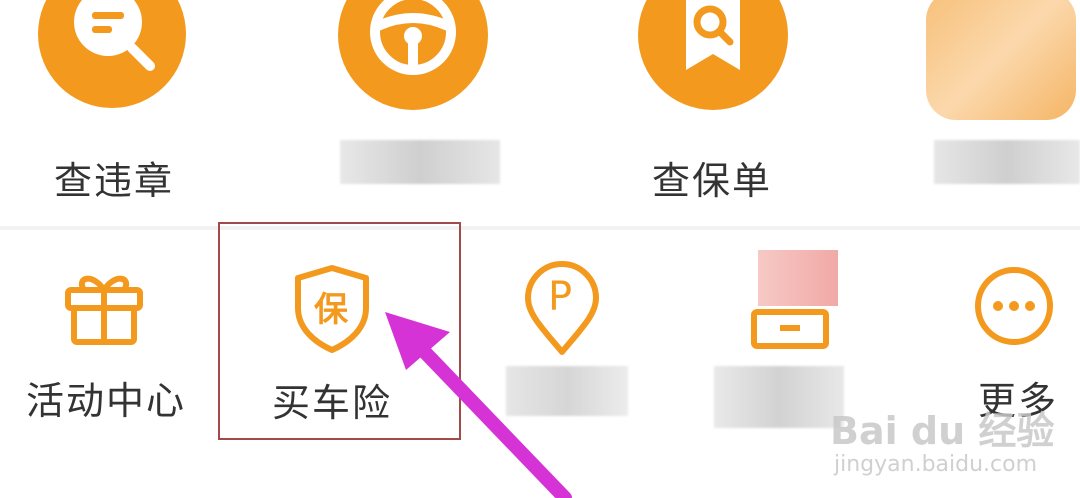  I want to click on watermark-url: jingyan.baidu.com, so click(936, 464).